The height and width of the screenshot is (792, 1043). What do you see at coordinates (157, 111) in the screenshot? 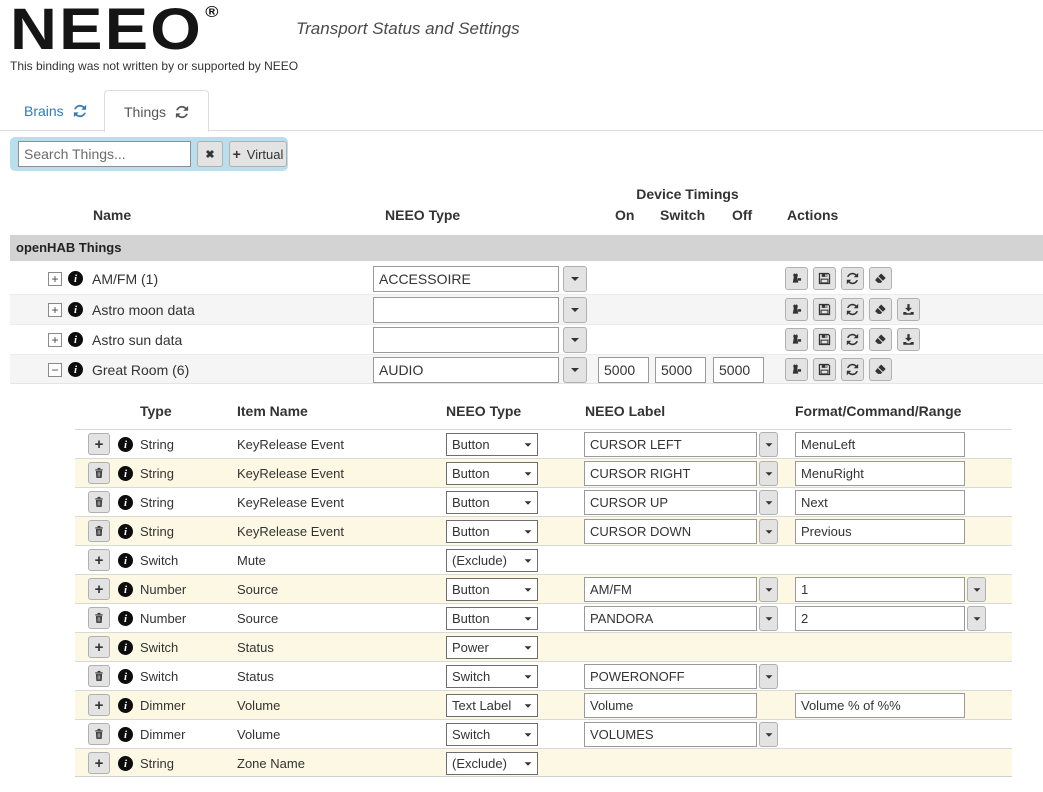
I see `tab-things: Things` at bounding box center [157, 111].